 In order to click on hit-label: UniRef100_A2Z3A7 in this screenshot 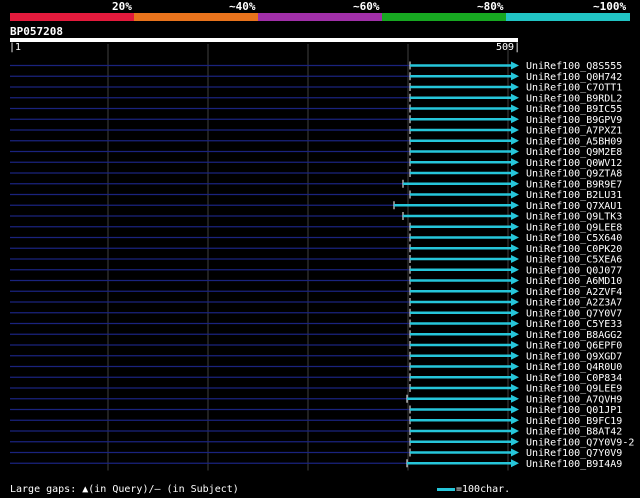, I will do `click(574, 303)`.